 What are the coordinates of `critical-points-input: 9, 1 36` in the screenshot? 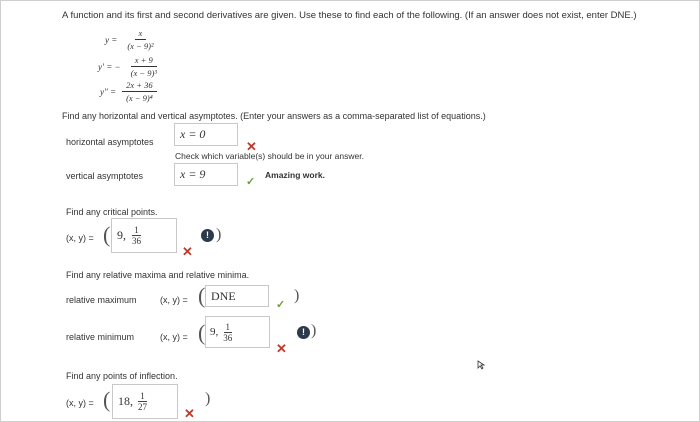 It's located at (144, 235).